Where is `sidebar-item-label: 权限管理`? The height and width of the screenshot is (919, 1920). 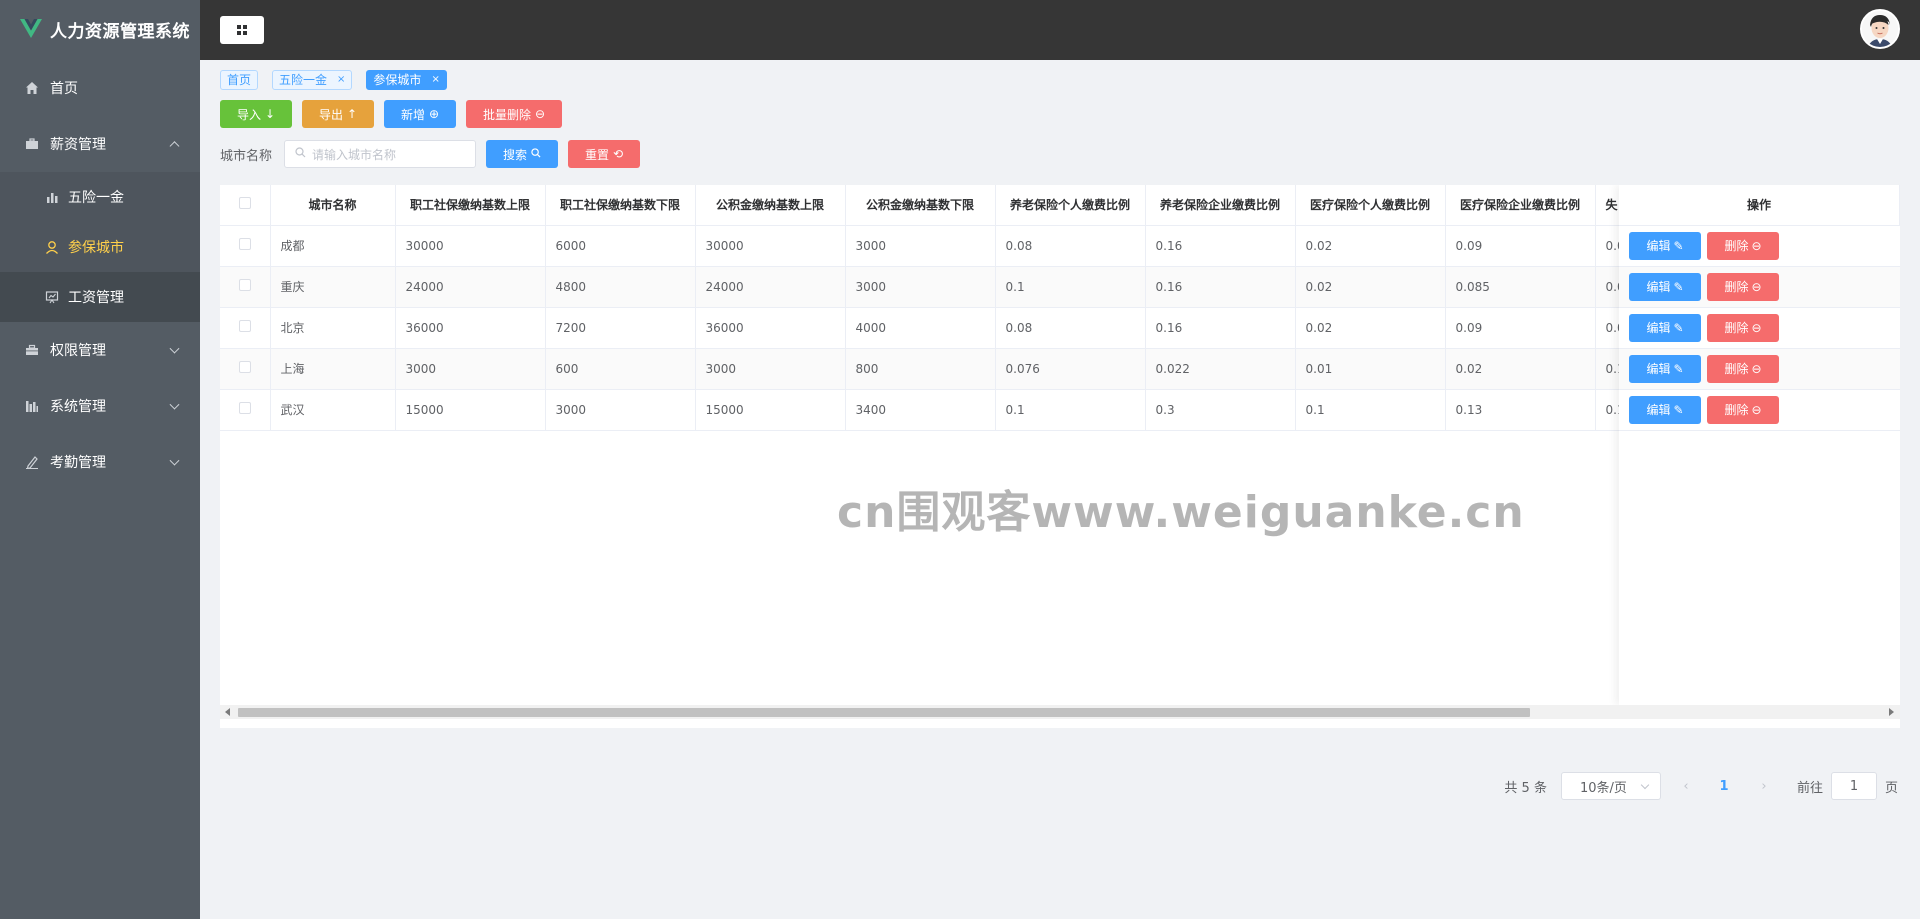
sidebar-item-label: 权限管理 is located at coordinates (78, 351).